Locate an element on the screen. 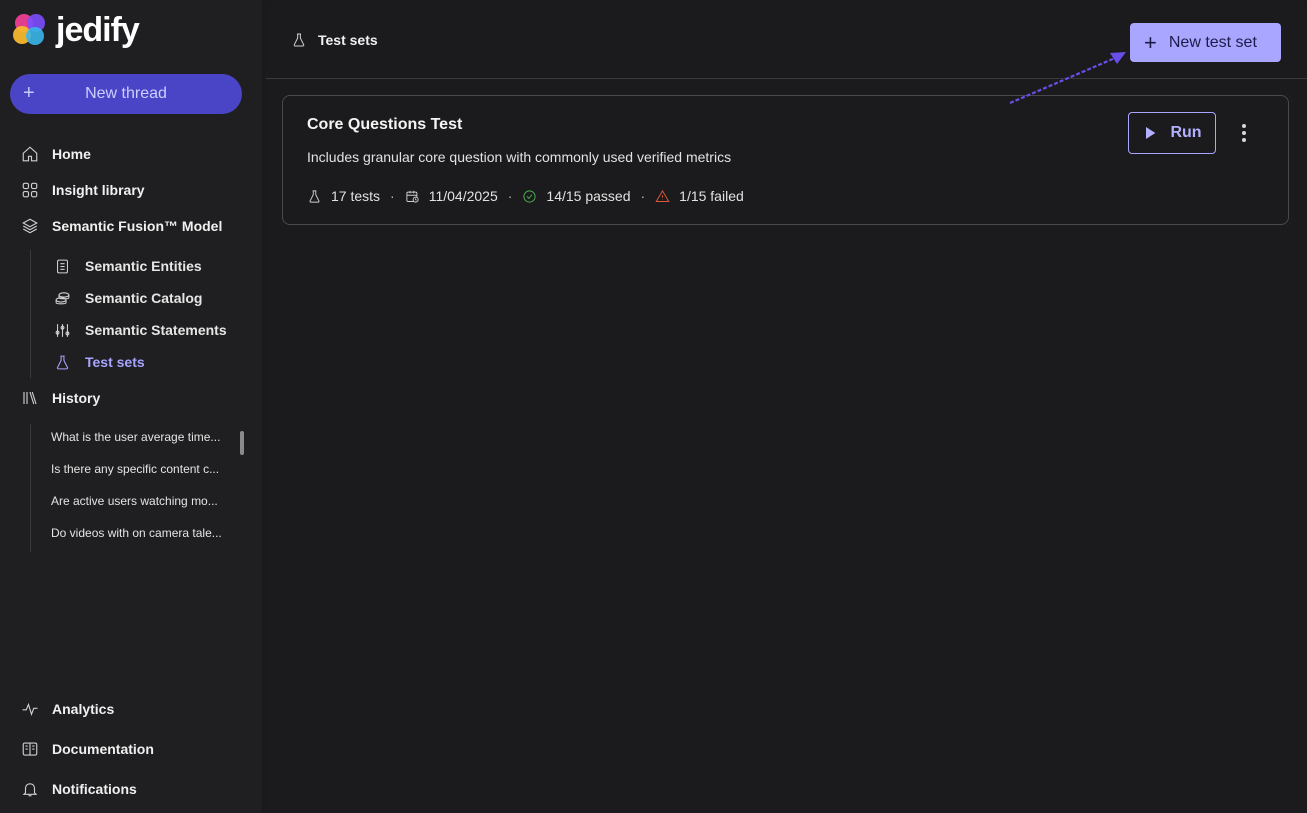  nav-documentation: Documentation is located at coordinates (87, 749).